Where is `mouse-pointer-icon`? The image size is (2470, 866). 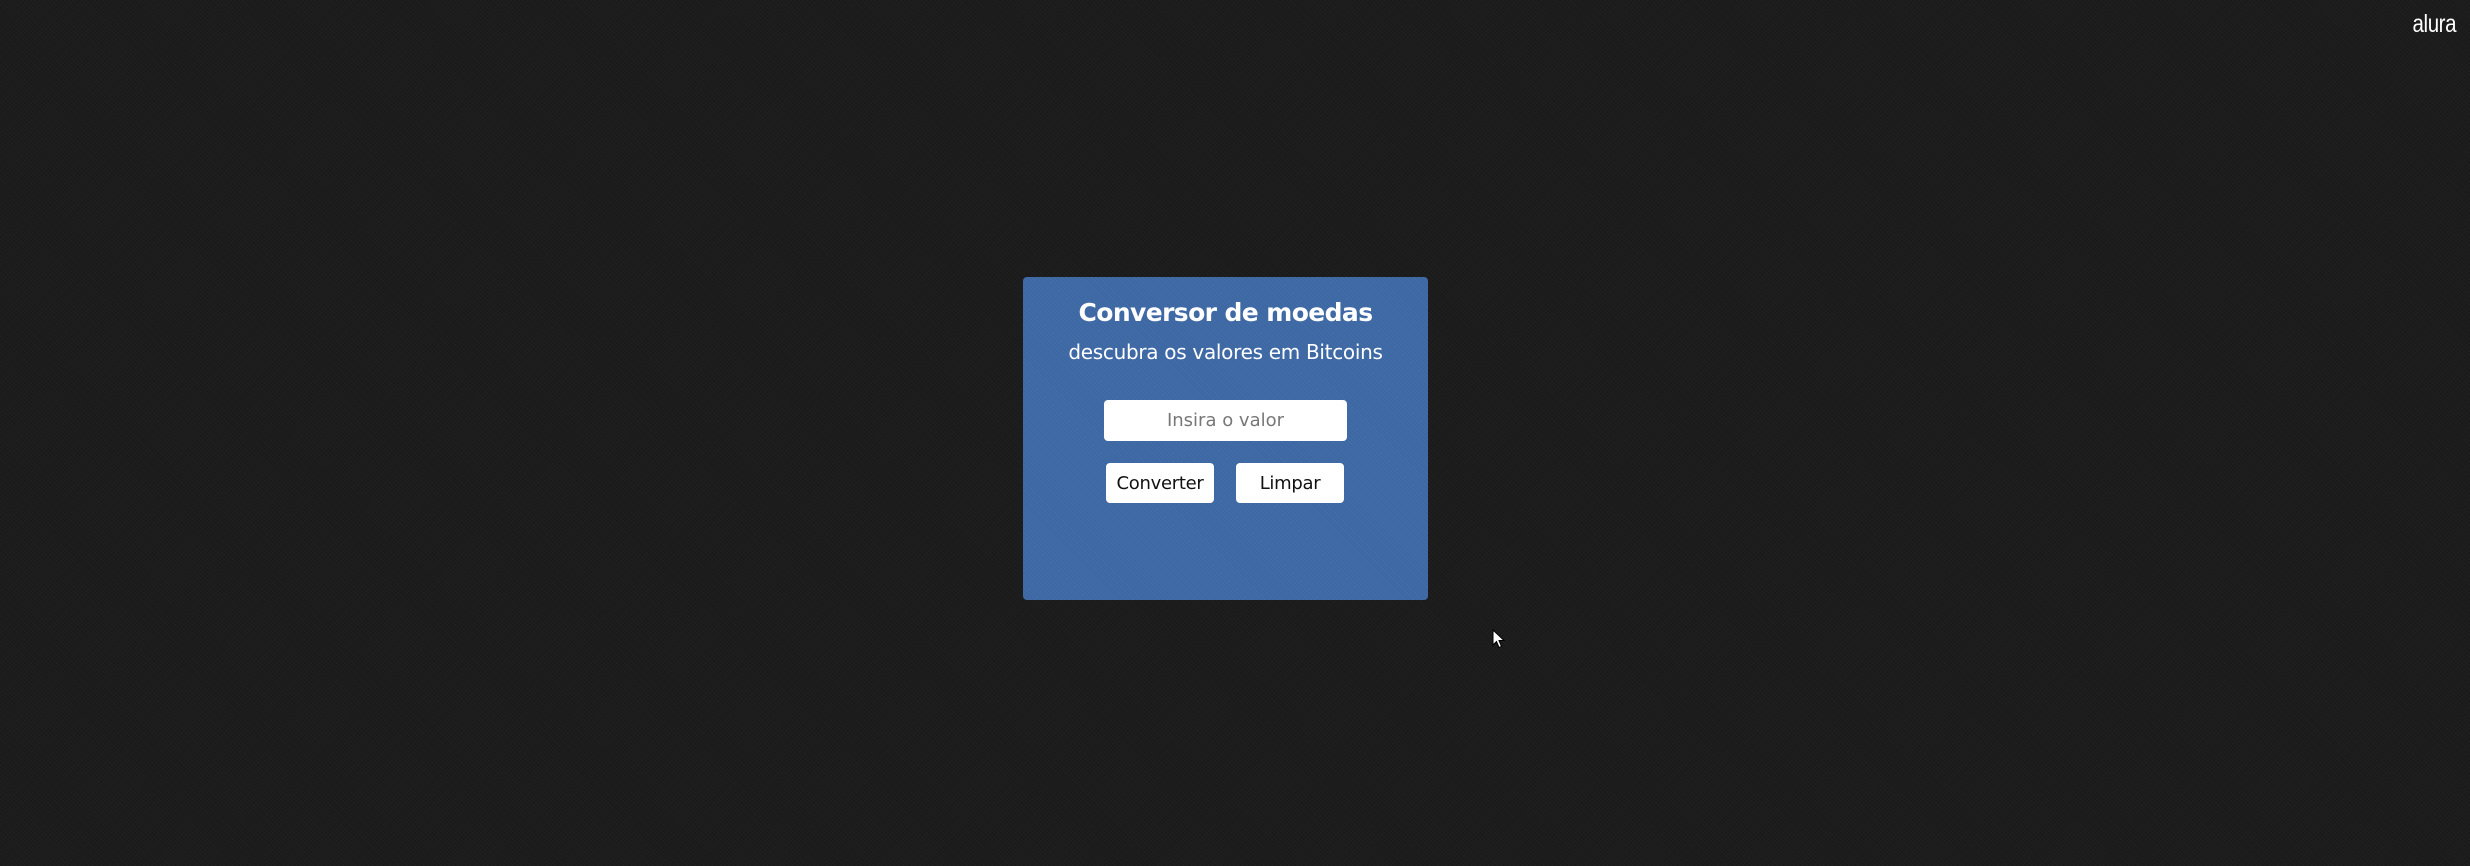 mouse-pointer-icon is located at coordinates (1499, 639).